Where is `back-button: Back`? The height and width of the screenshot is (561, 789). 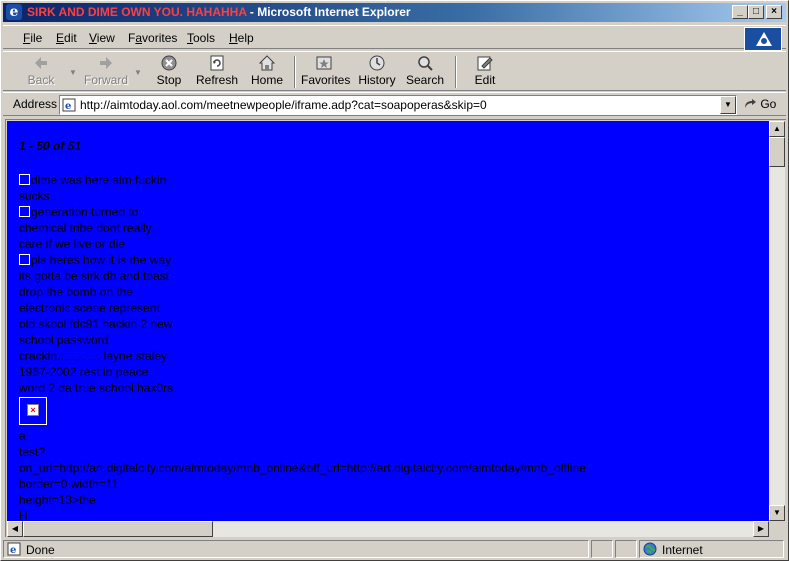
back-button: Back is located at coordinates (41, 72).